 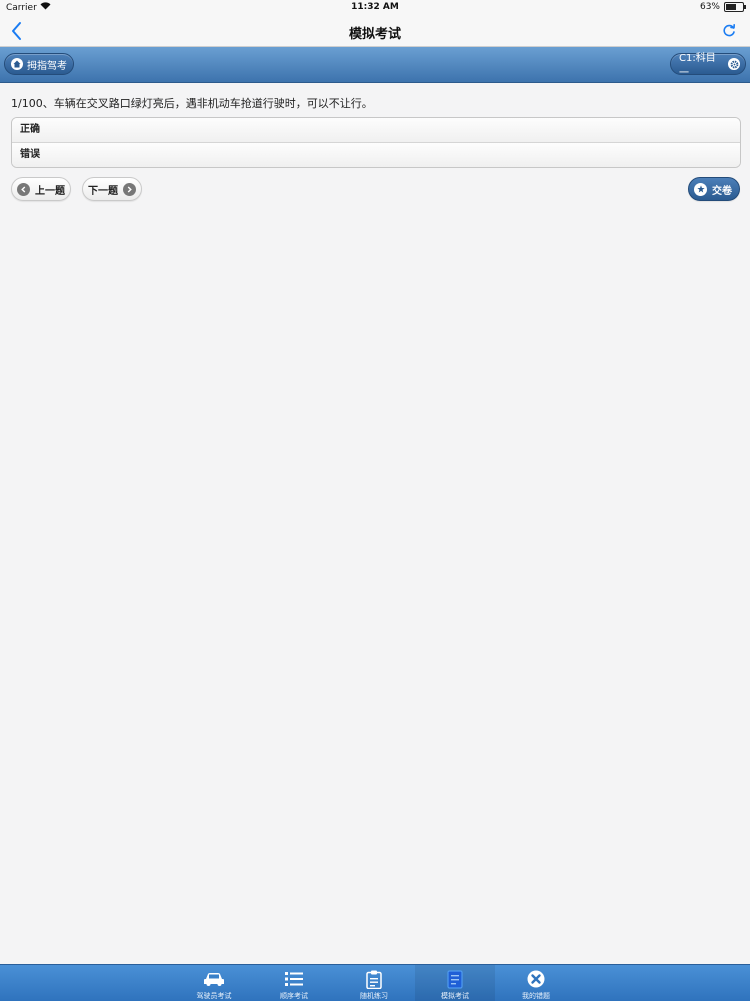 I want to click on next-question-button: 下一题, so click(x=112, y=189).